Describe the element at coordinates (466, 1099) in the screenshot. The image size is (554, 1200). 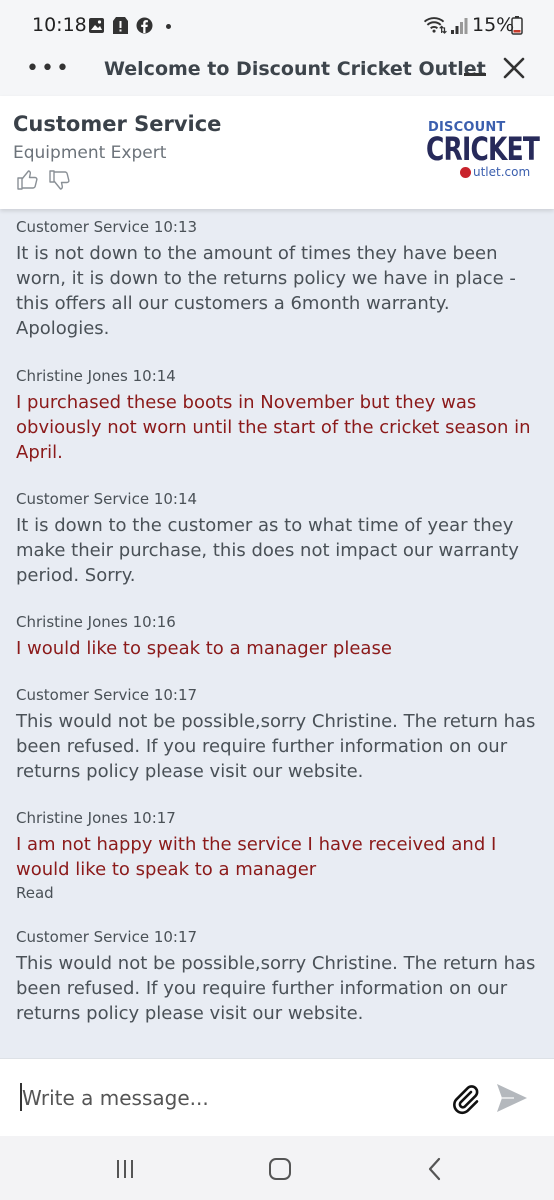
I see `paperclip-icon` at that location.